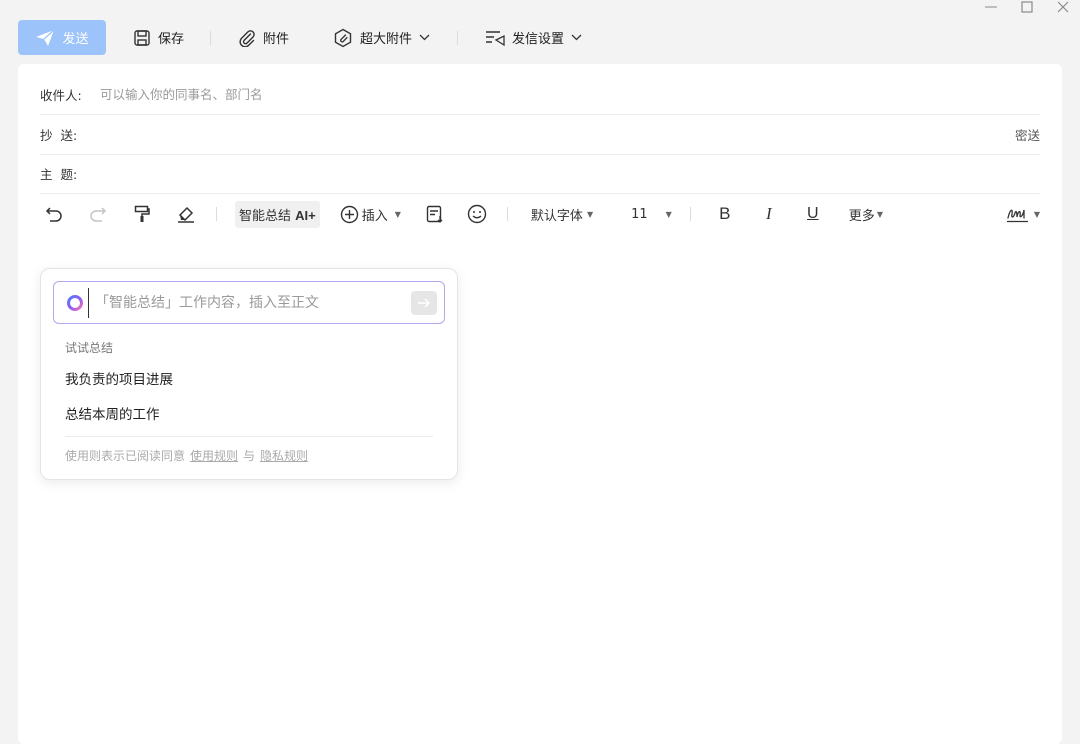 The height and width of the screenshot is (744, 1080). What do you see at coordinates (61, 95) in the screenshot?
I see `recipient-label: 收件人:` at bounding box center [61, 95].